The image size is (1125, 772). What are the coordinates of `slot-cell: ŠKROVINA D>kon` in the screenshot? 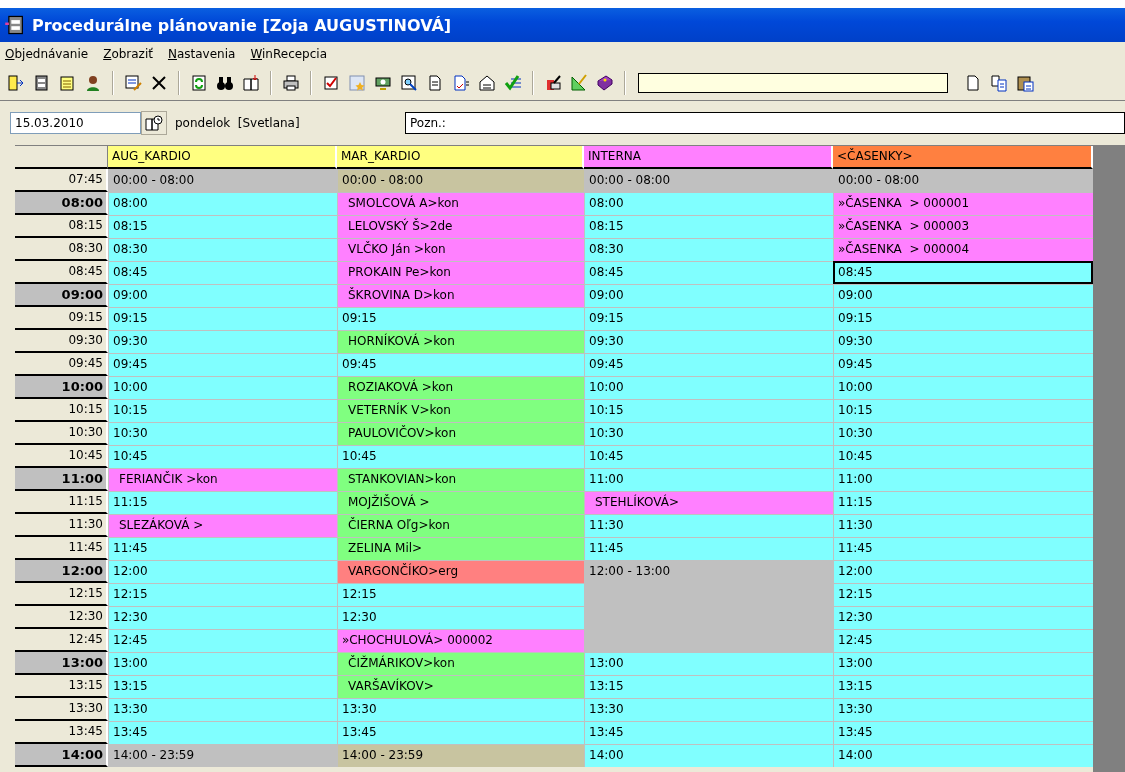 It's located at (460, 295).